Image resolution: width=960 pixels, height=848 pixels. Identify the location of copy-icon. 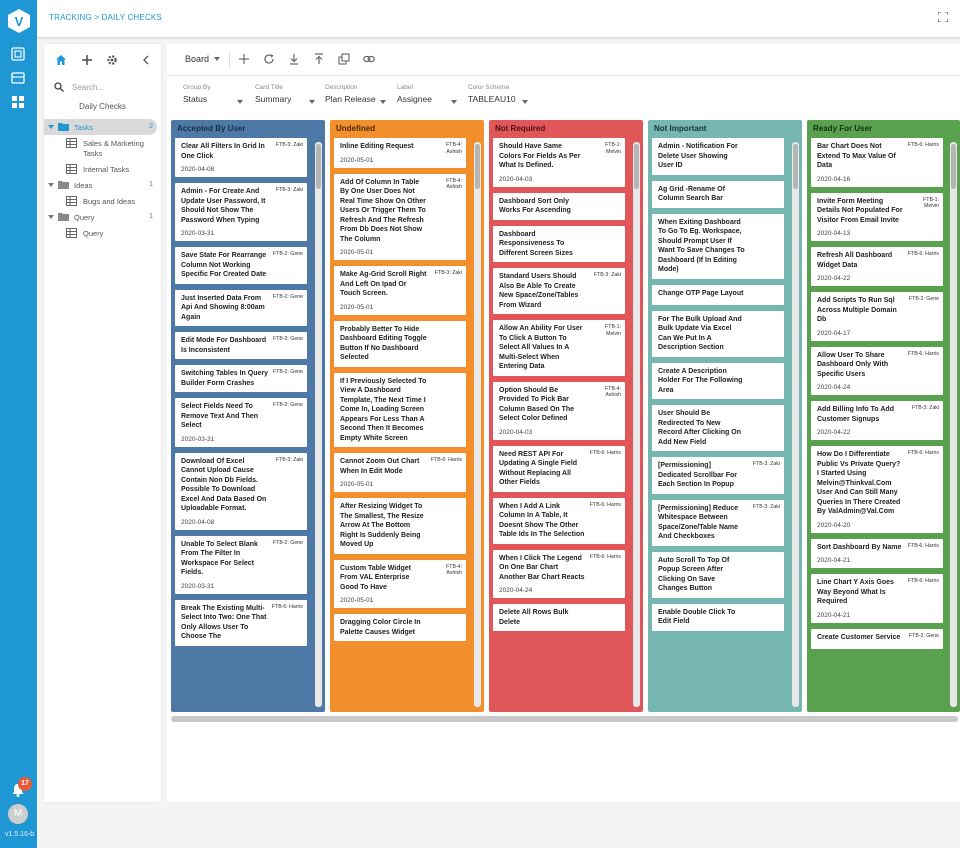
(344, 59).